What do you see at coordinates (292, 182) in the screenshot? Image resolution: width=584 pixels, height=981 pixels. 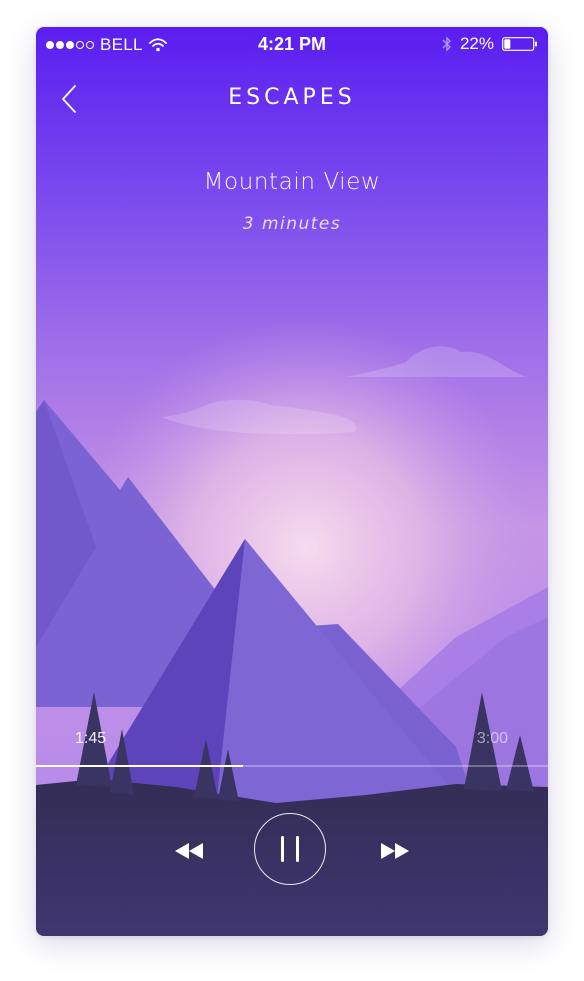 I see `track-title: Mountain View` at bounding box center [292, 182].